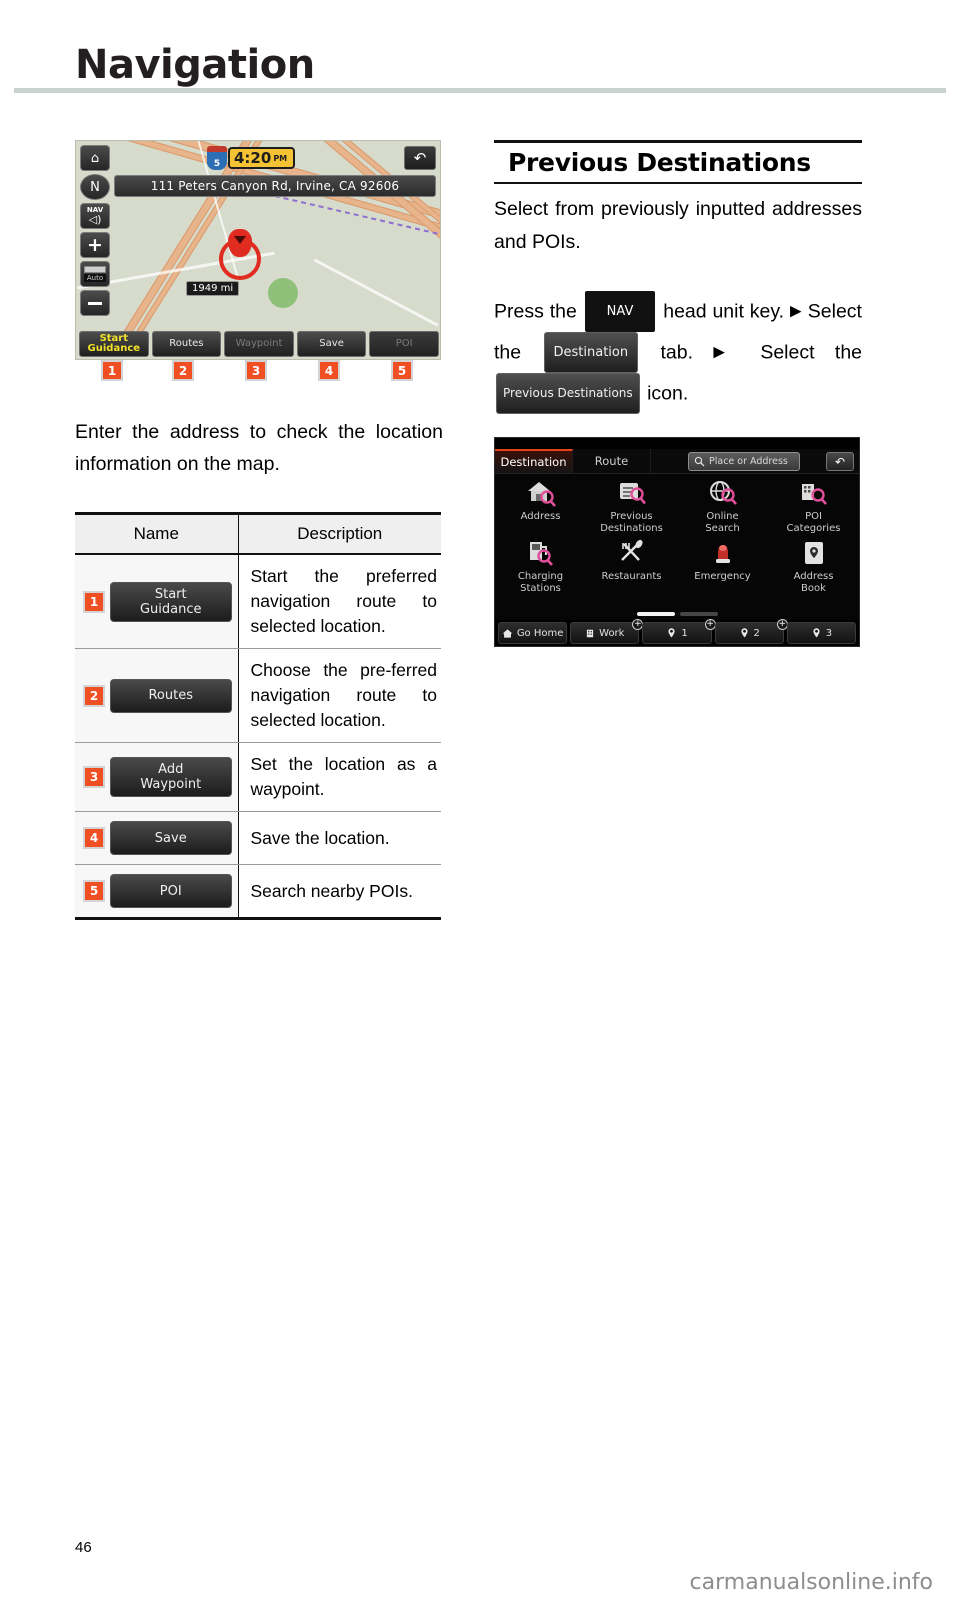 This screenshot has width=960, height=1613. I want to click on callout-row: 1 2 3 4 5, so click(258, 372).